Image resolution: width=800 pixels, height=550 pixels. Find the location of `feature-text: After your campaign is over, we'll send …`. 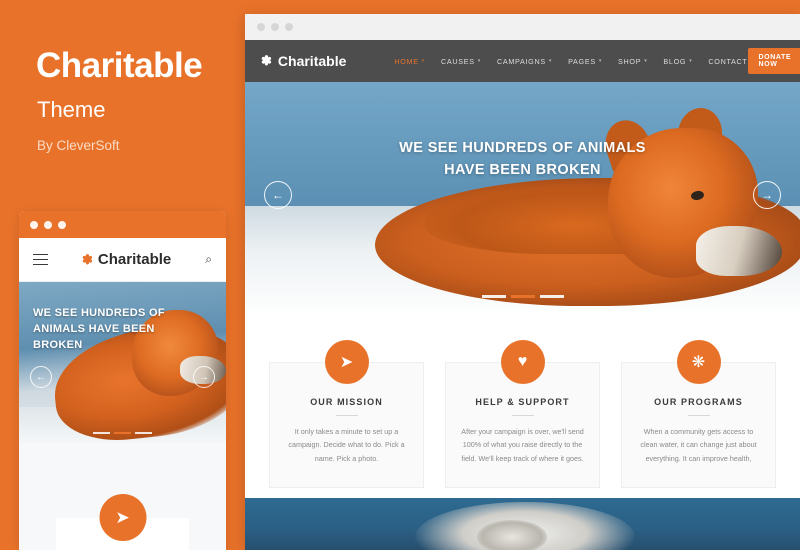

feature-text: After your campaign is over, we'll send … is located at coordinates (522, 445).